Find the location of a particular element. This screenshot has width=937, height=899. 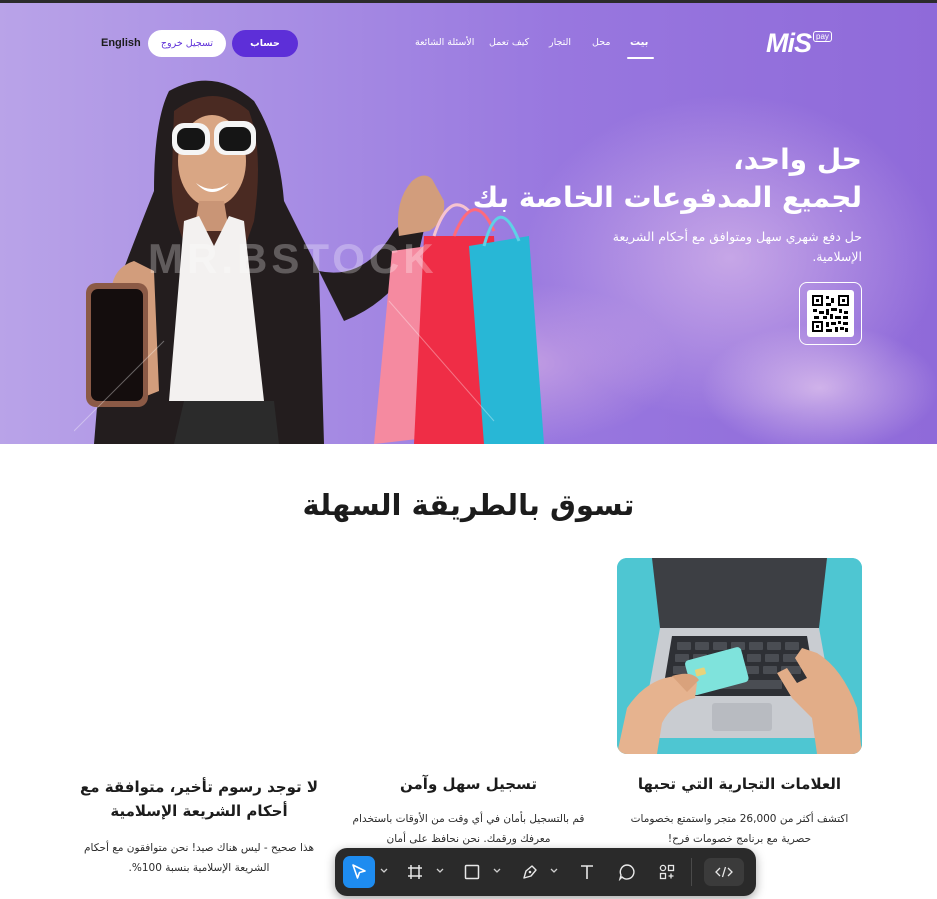

components-grid-icon is located at coordinates (667, 872).